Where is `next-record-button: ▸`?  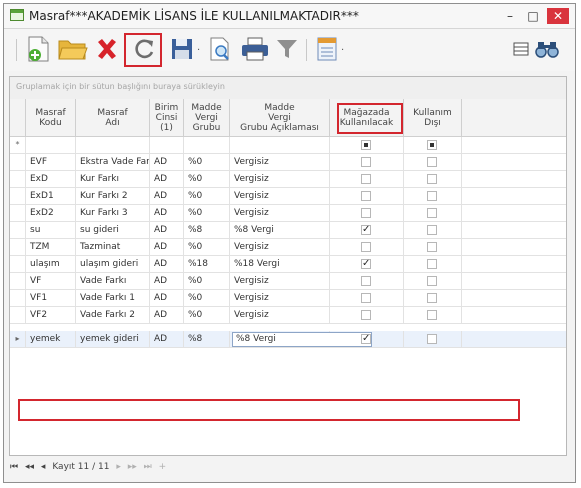 next-record-button: ▸ is located at coordinates (118, 467).